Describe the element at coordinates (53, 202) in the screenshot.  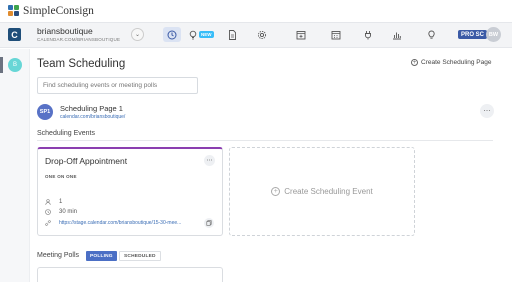
I see `event-attendees-row: 1` at that location.